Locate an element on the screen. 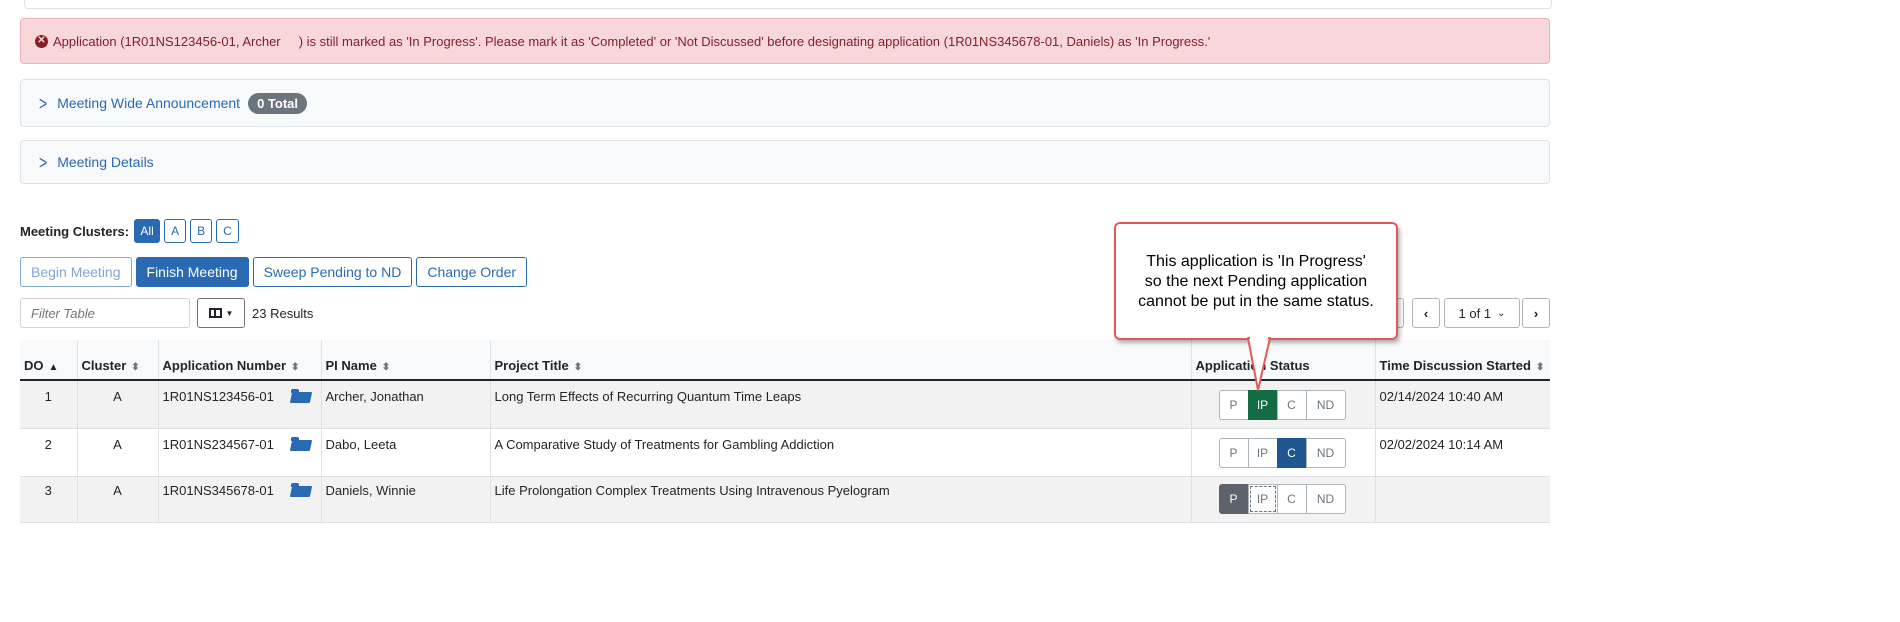 Image resolution: width=1900 pixels, height=622 pixels. column-header-application-number: Application Number ⬍ is located at coordinates (240, 360).